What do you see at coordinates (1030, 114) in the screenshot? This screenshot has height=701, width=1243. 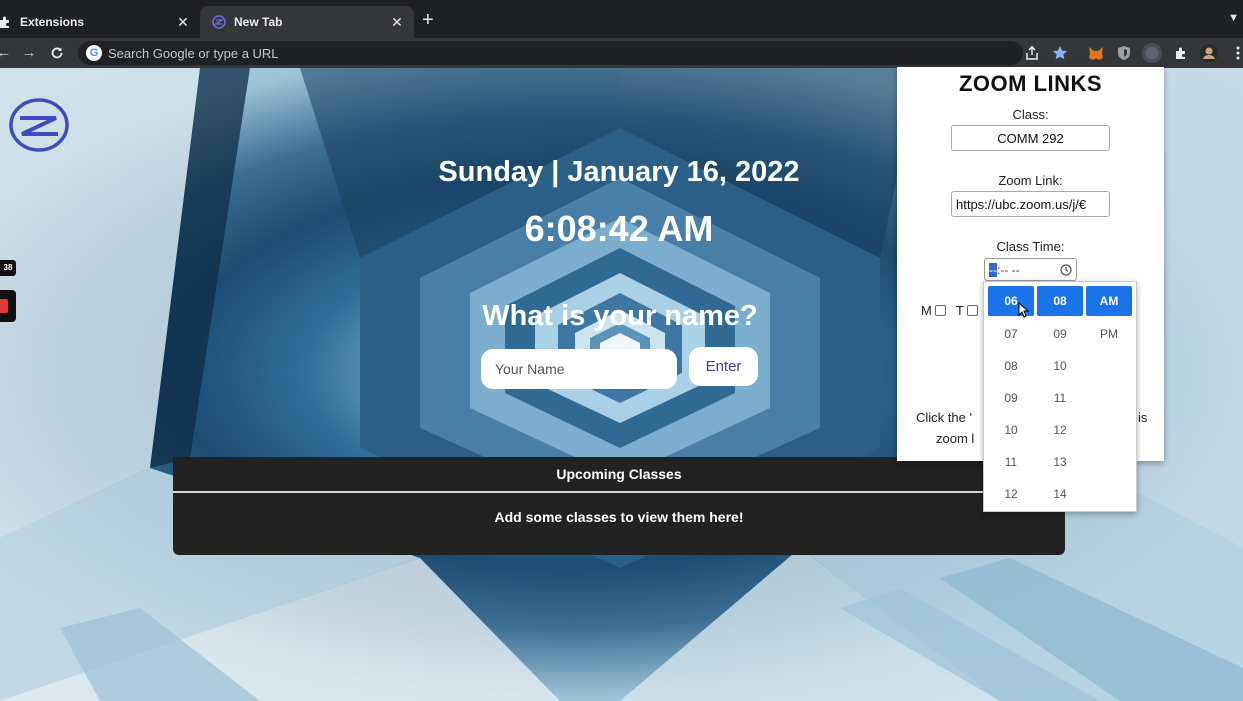 I see `class-label: Class:` at bounding box center [1030, 114].